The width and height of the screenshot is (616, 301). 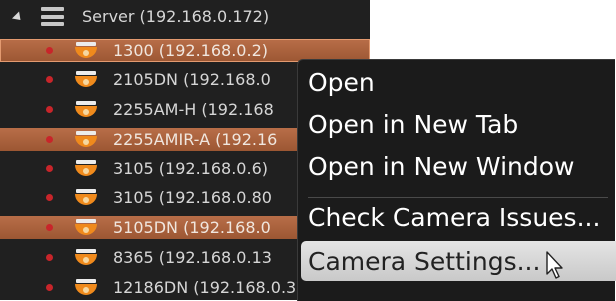 What do you see at coordinates (554, 265) in the screenshot?
I see `mouse-cursor-icon` at bounding box center [554, 265].